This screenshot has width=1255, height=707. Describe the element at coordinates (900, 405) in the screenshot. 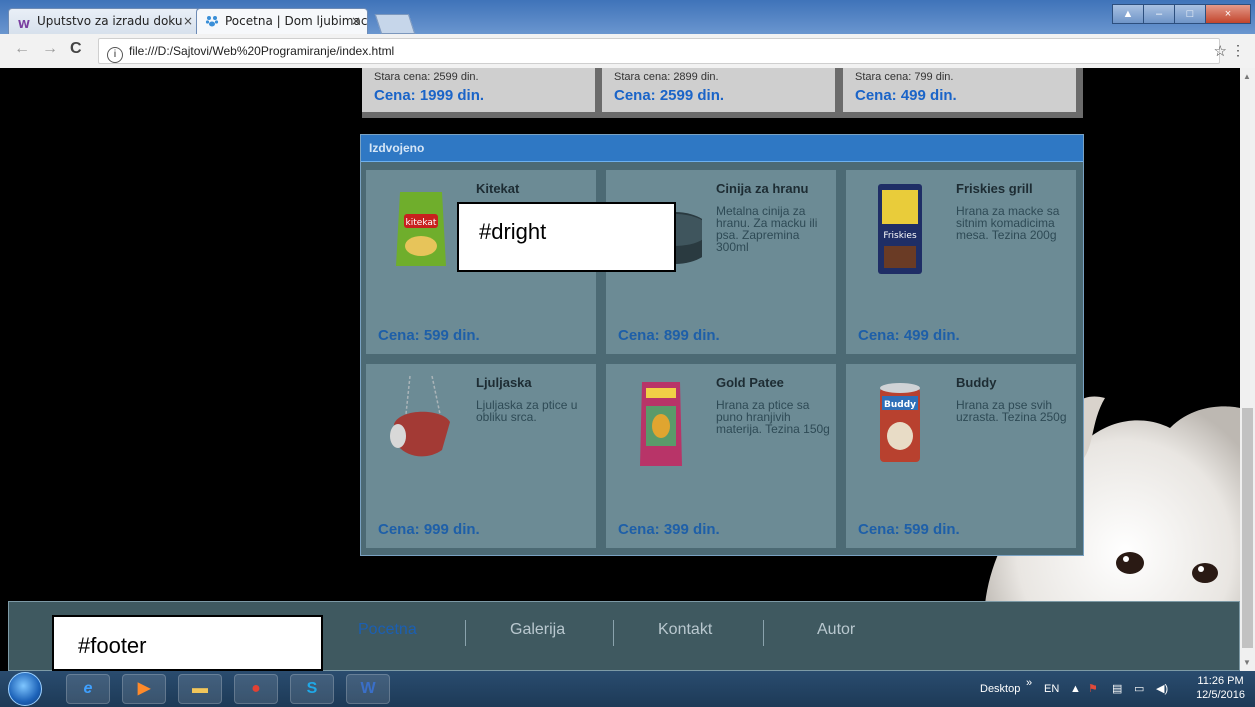

I see `svg-text: Buddy` at that location.